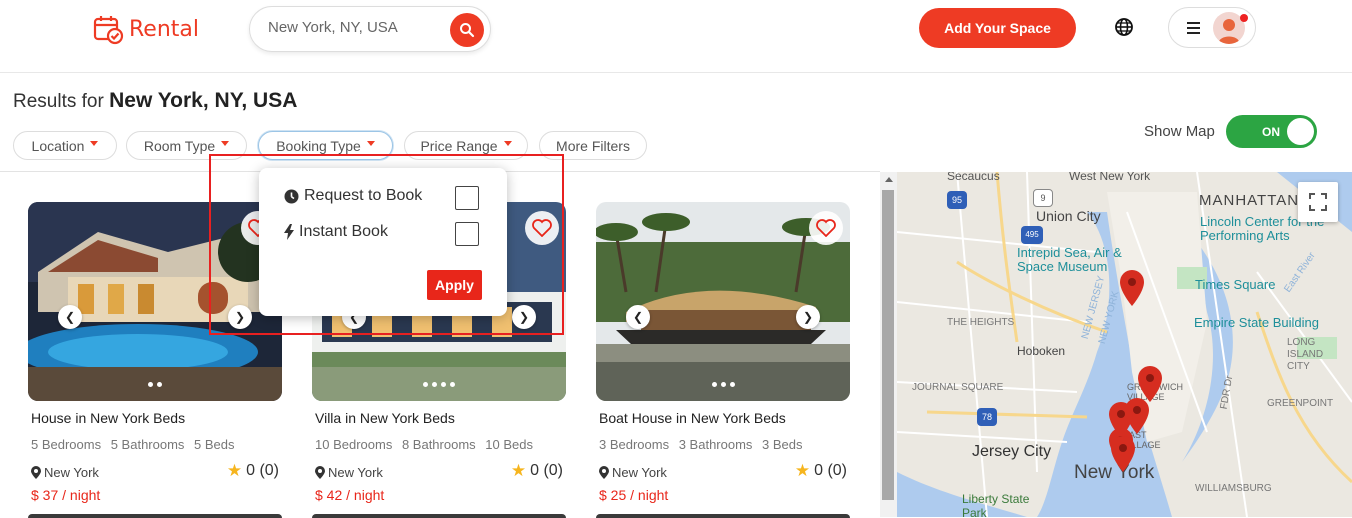 This screenshot has width=1352, height=518. I want to click on search-icon, so click(467, 30).